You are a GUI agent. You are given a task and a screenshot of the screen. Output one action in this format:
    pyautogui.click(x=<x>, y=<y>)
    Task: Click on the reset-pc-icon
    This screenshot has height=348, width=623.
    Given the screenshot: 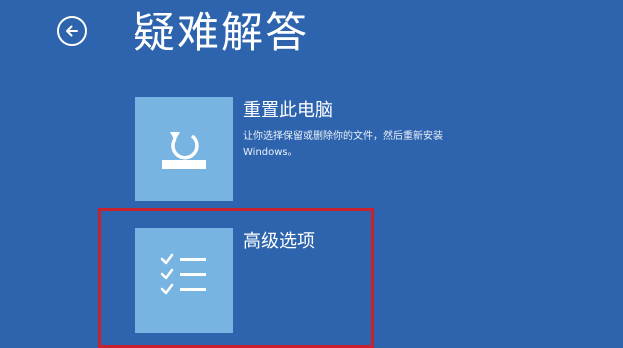 What is the action you would take?
    pyautogui.click(x=184, y=150)
    